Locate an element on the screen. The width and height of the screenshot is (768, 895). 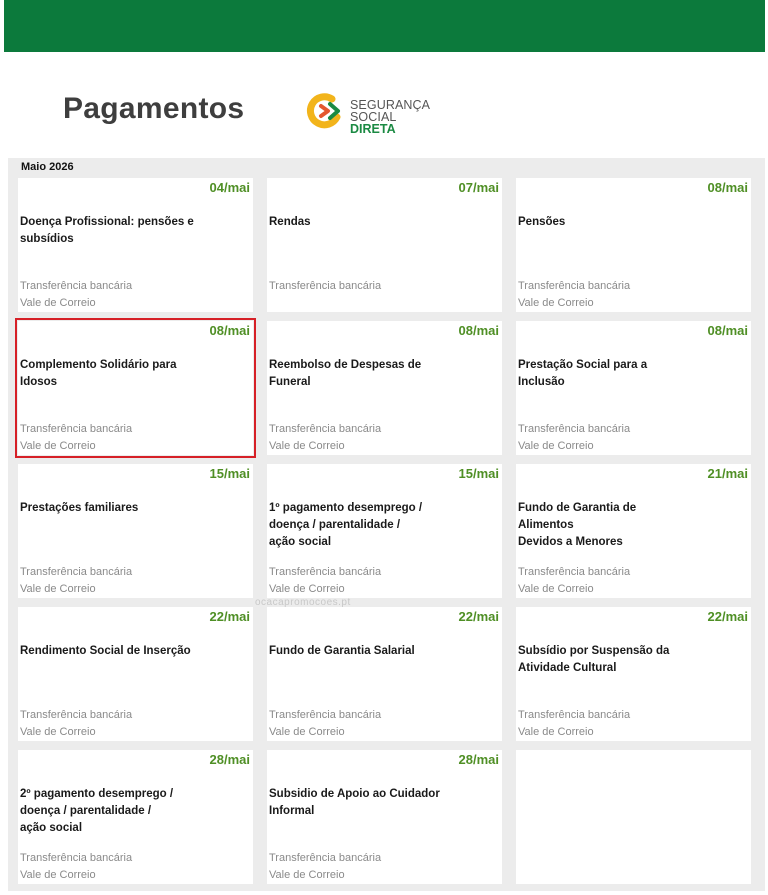
watermark: ocacapromocoes.pt is located at coordinates (303, 602).